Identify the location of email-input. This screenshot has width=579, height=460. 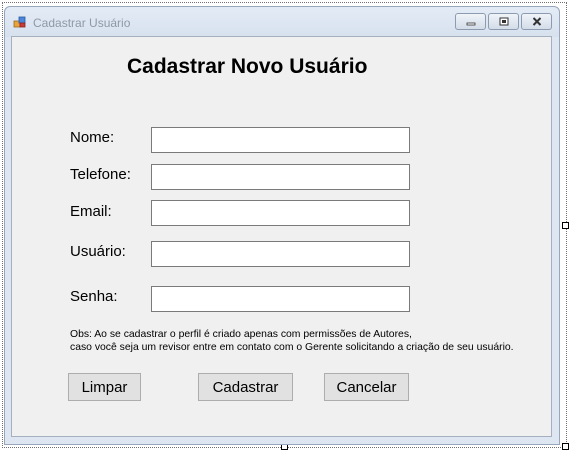
(280, 213).